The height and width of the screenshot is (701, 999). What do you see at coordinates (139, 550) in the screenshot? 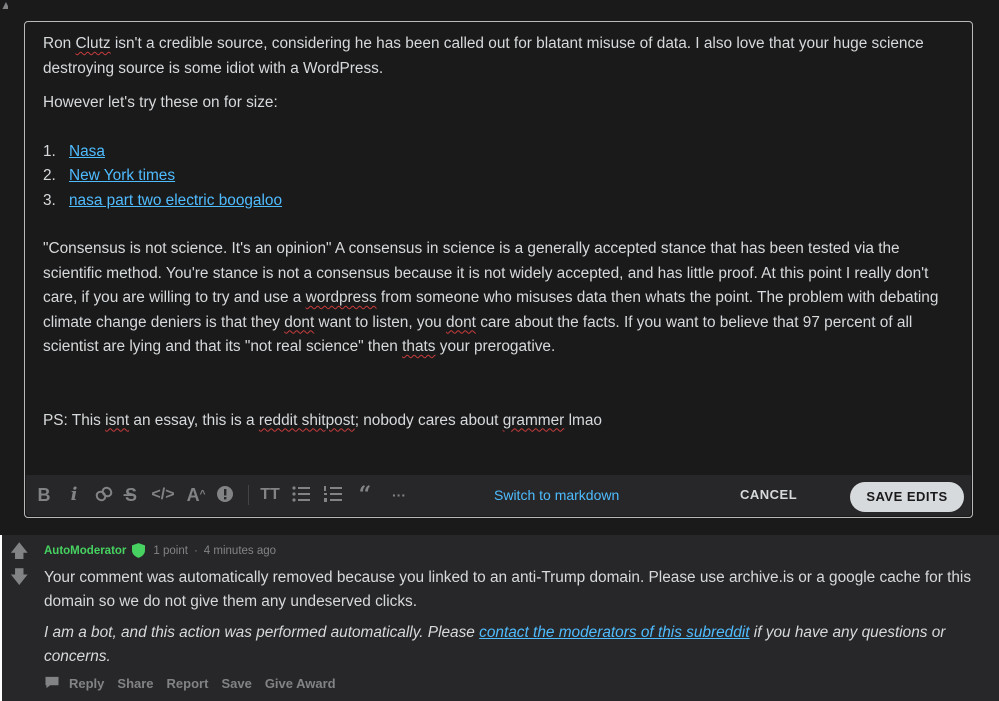
I see `moderator-shield-icon` at bounding box center [139, 550].